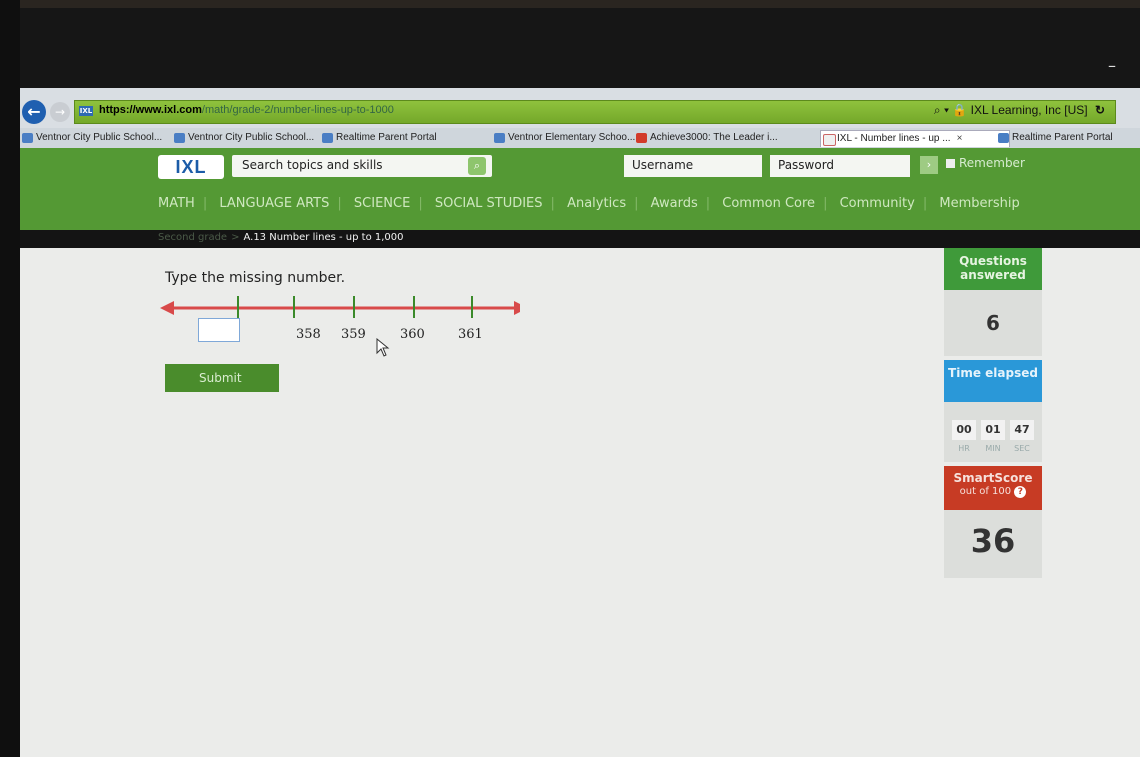  I want to click on nav-math: MATH, so click(176, 203).